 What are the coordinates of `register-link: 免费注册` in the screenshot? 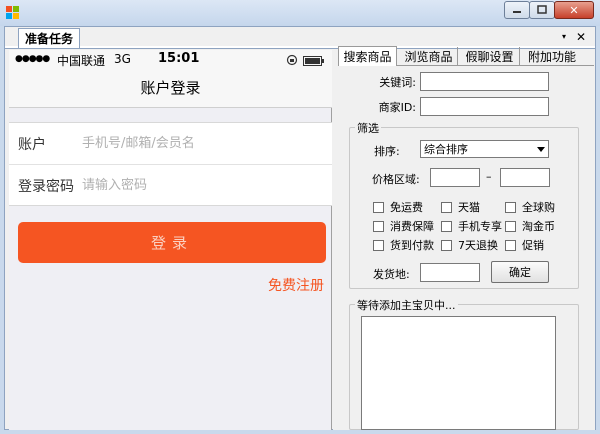 It's located at (296, 285).